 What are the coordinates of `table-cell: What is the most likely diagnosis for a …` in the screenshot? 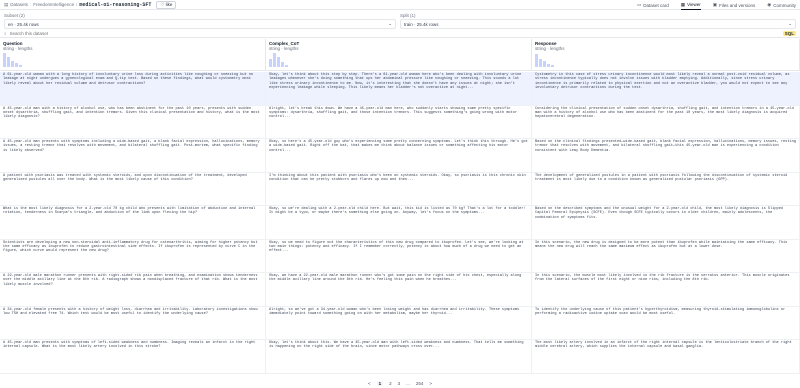 It's located at (133, 222).